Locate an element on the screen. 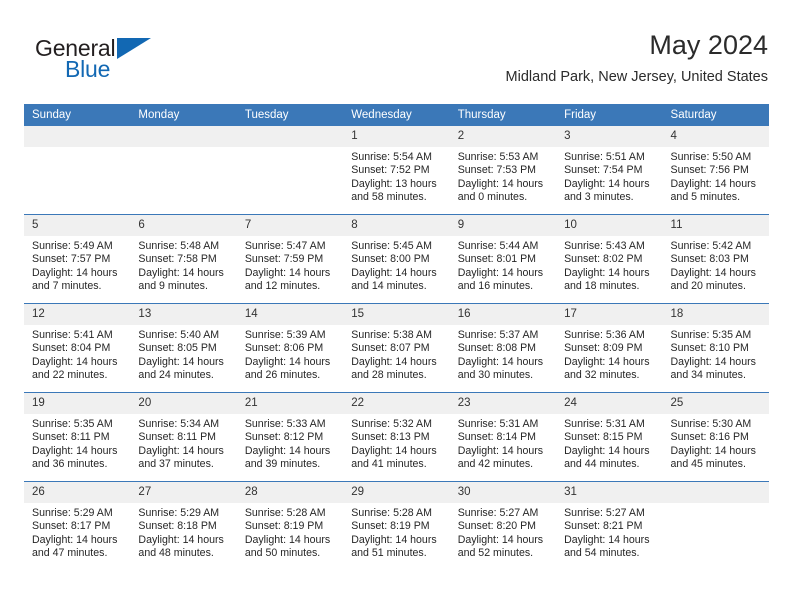 The image size is (792, 612). logo-text-blue: Blue is located at coordinates (88, 69).